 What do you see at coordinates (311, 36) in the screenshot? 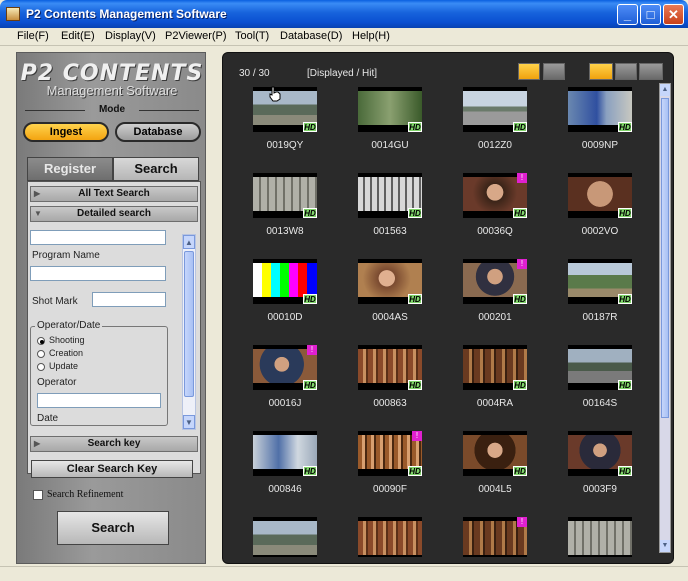
I see `menu-database: Database(D)` at bounding box center [311, 36].